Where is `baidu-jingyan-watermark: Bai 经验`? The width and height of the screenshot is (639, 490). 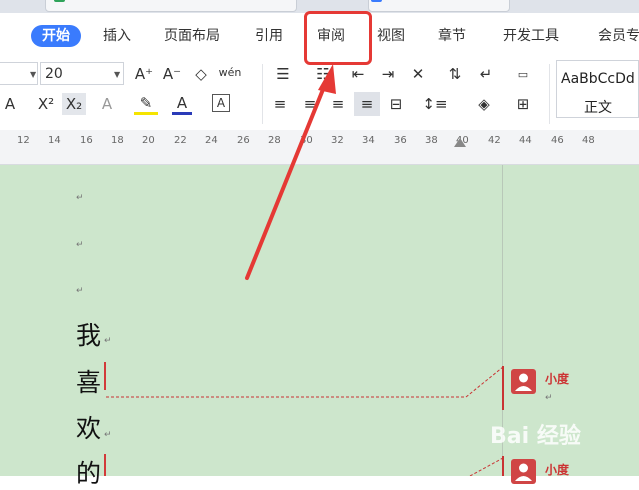 baidu-jingyan-watermark: Bai 经验 is located at coordinates (535, 436).